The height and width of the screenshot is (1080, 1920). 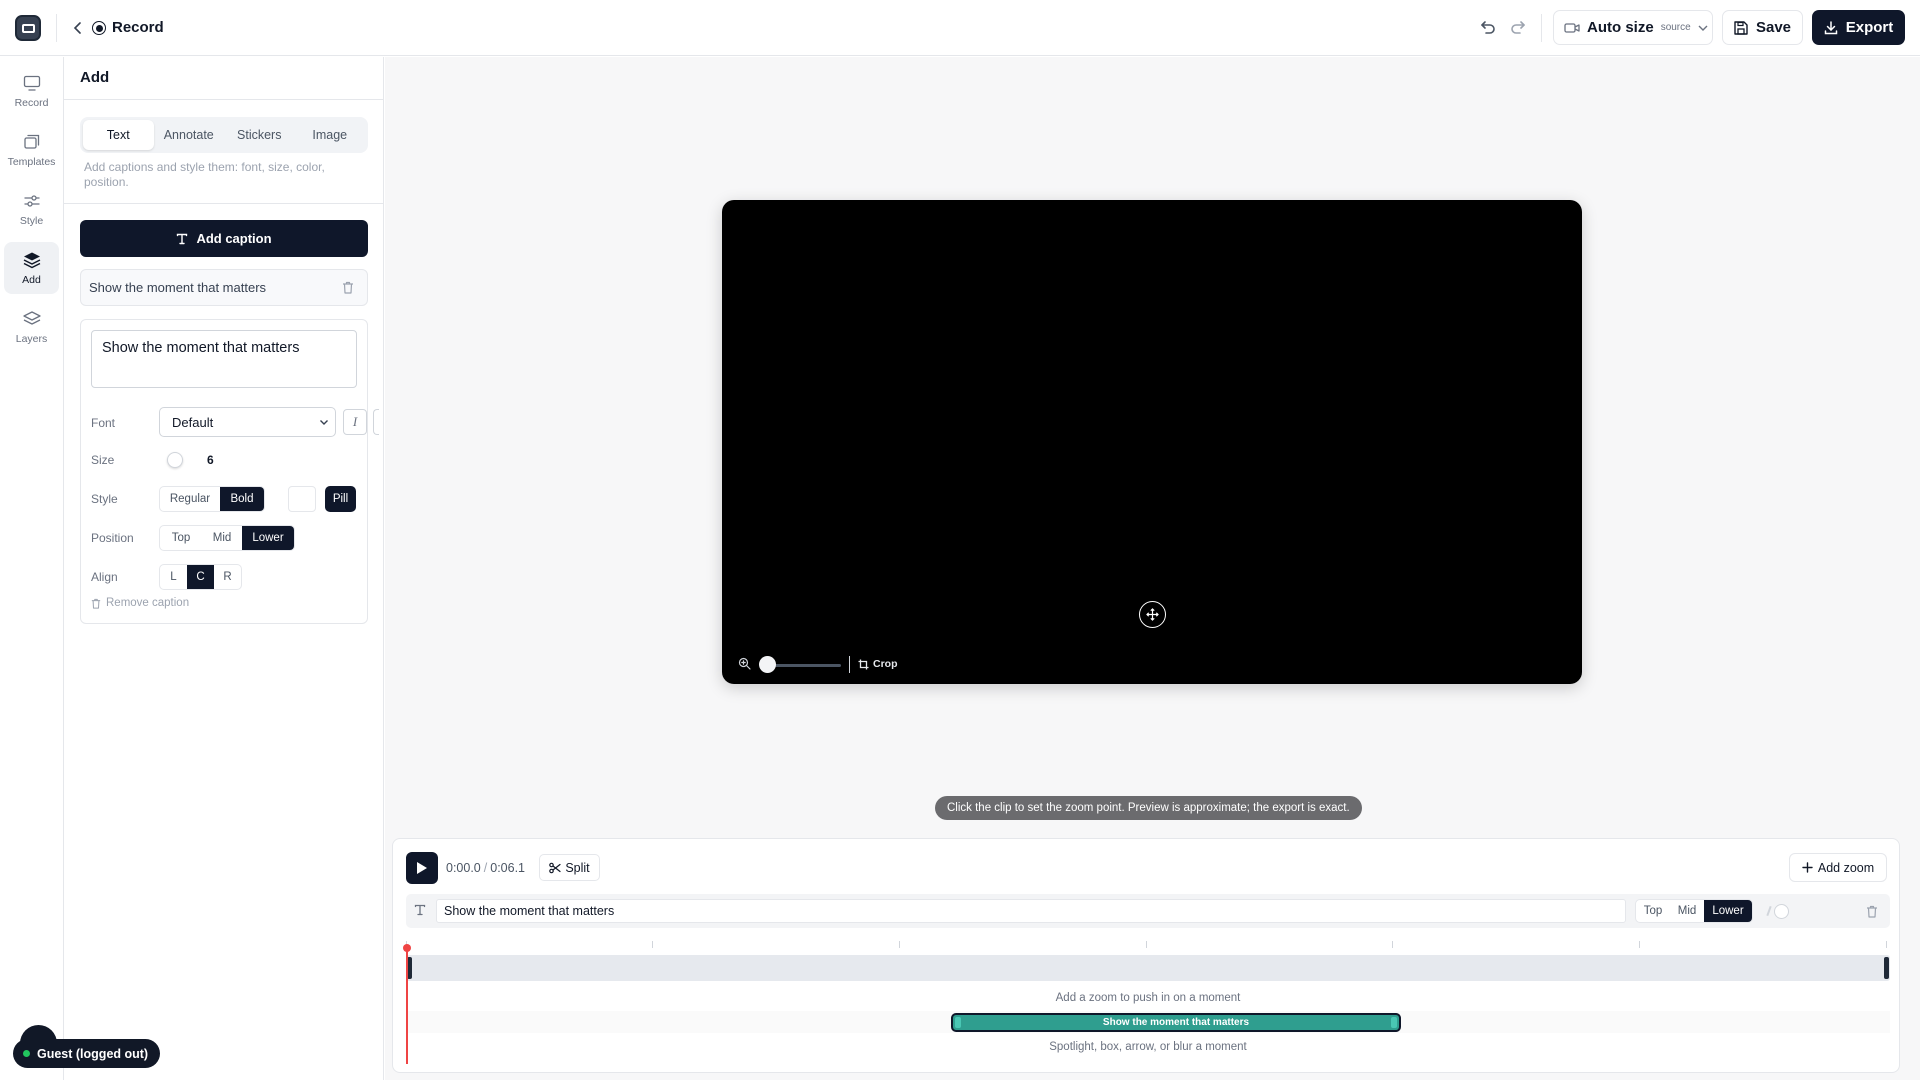 I want to click on back-chevron-icon, so click(x=78, y=28).